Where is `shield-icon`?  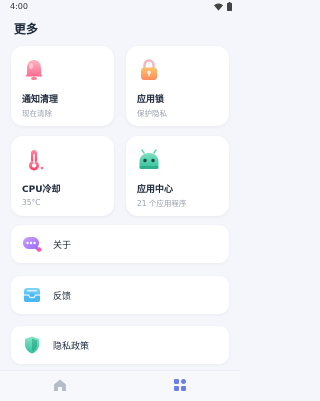
shield-icon is located at coordinates (32, 345).